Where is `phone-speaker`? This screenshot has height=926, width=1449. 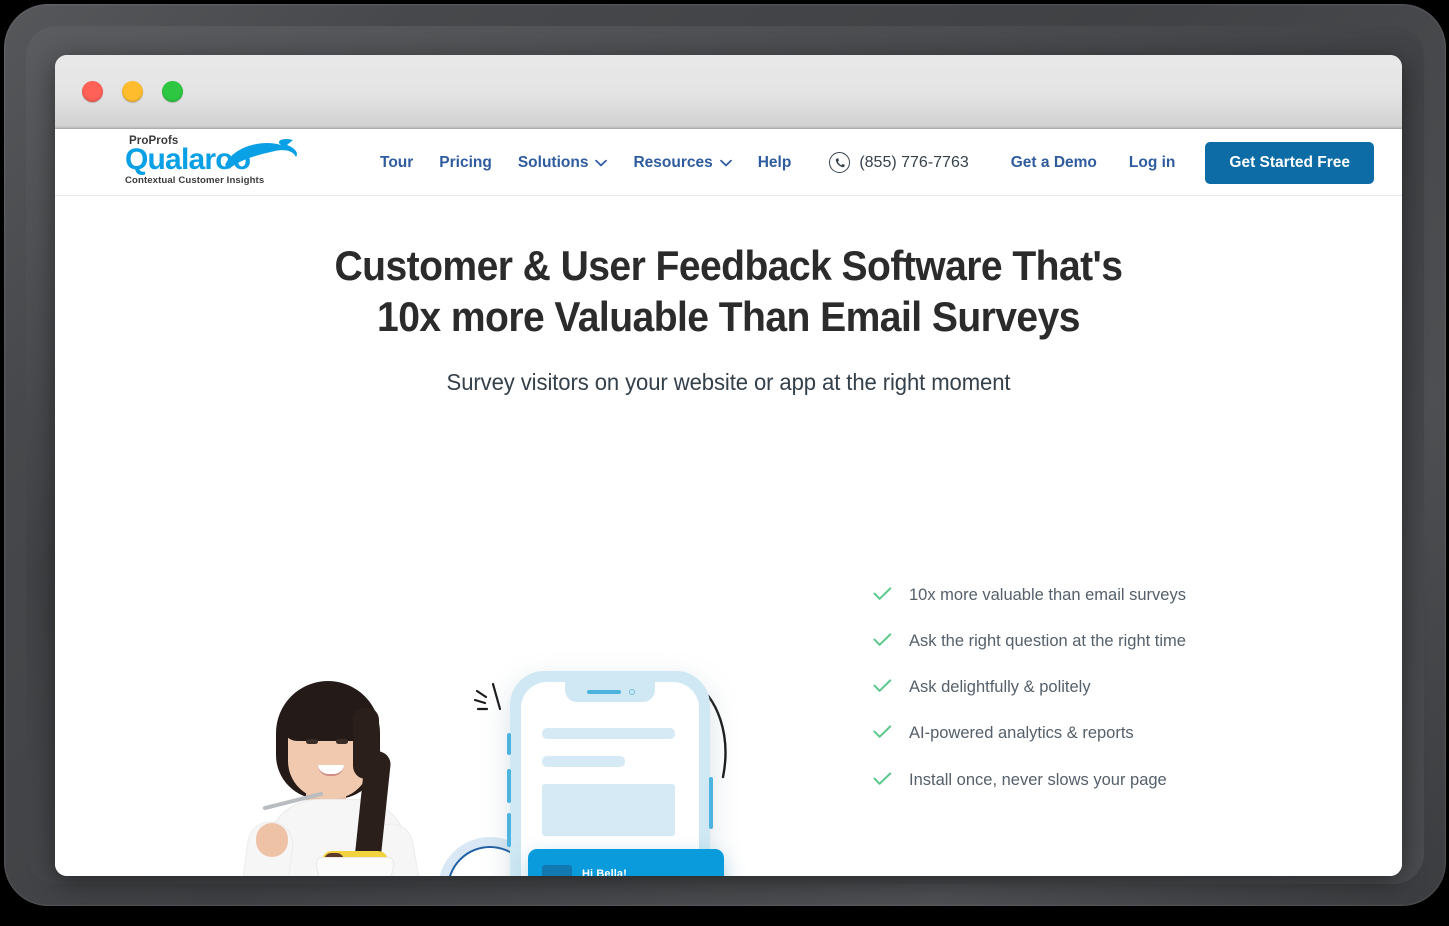
phone-speaker is located at coordinates (604, 692).